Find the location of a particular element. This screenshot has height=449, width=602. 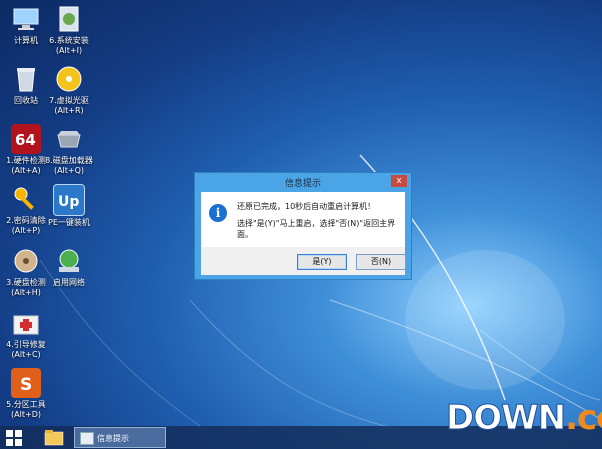

desktop-icon-virtual-drive: 7.虚拟光驱 (Alt+R) is located at coordinates (69, 90).